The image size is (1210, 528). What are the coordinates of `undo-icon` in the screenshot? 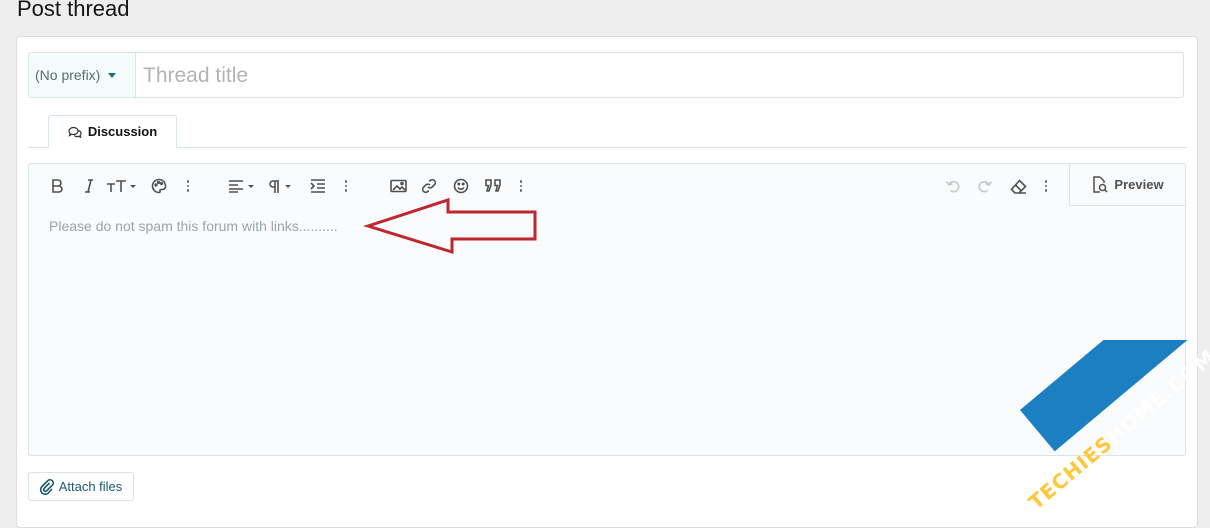 It's located at (952, 186).